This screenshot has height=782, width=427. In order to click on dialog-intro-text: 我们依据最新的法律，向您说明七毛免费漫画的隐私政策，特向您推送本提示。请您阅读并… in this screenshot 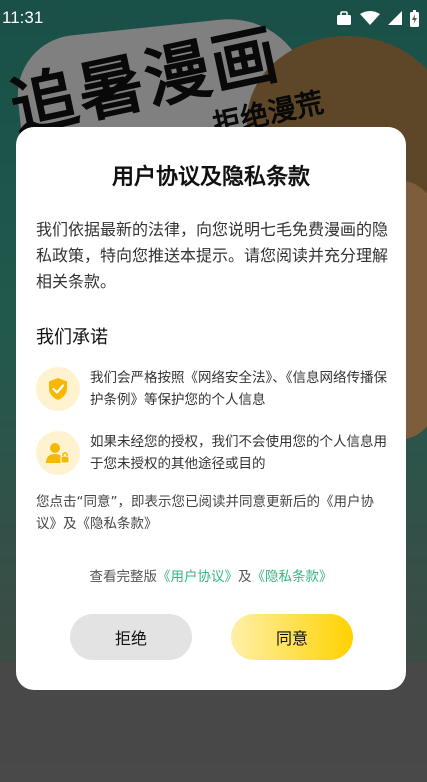, I will do `click(212, 255)`.